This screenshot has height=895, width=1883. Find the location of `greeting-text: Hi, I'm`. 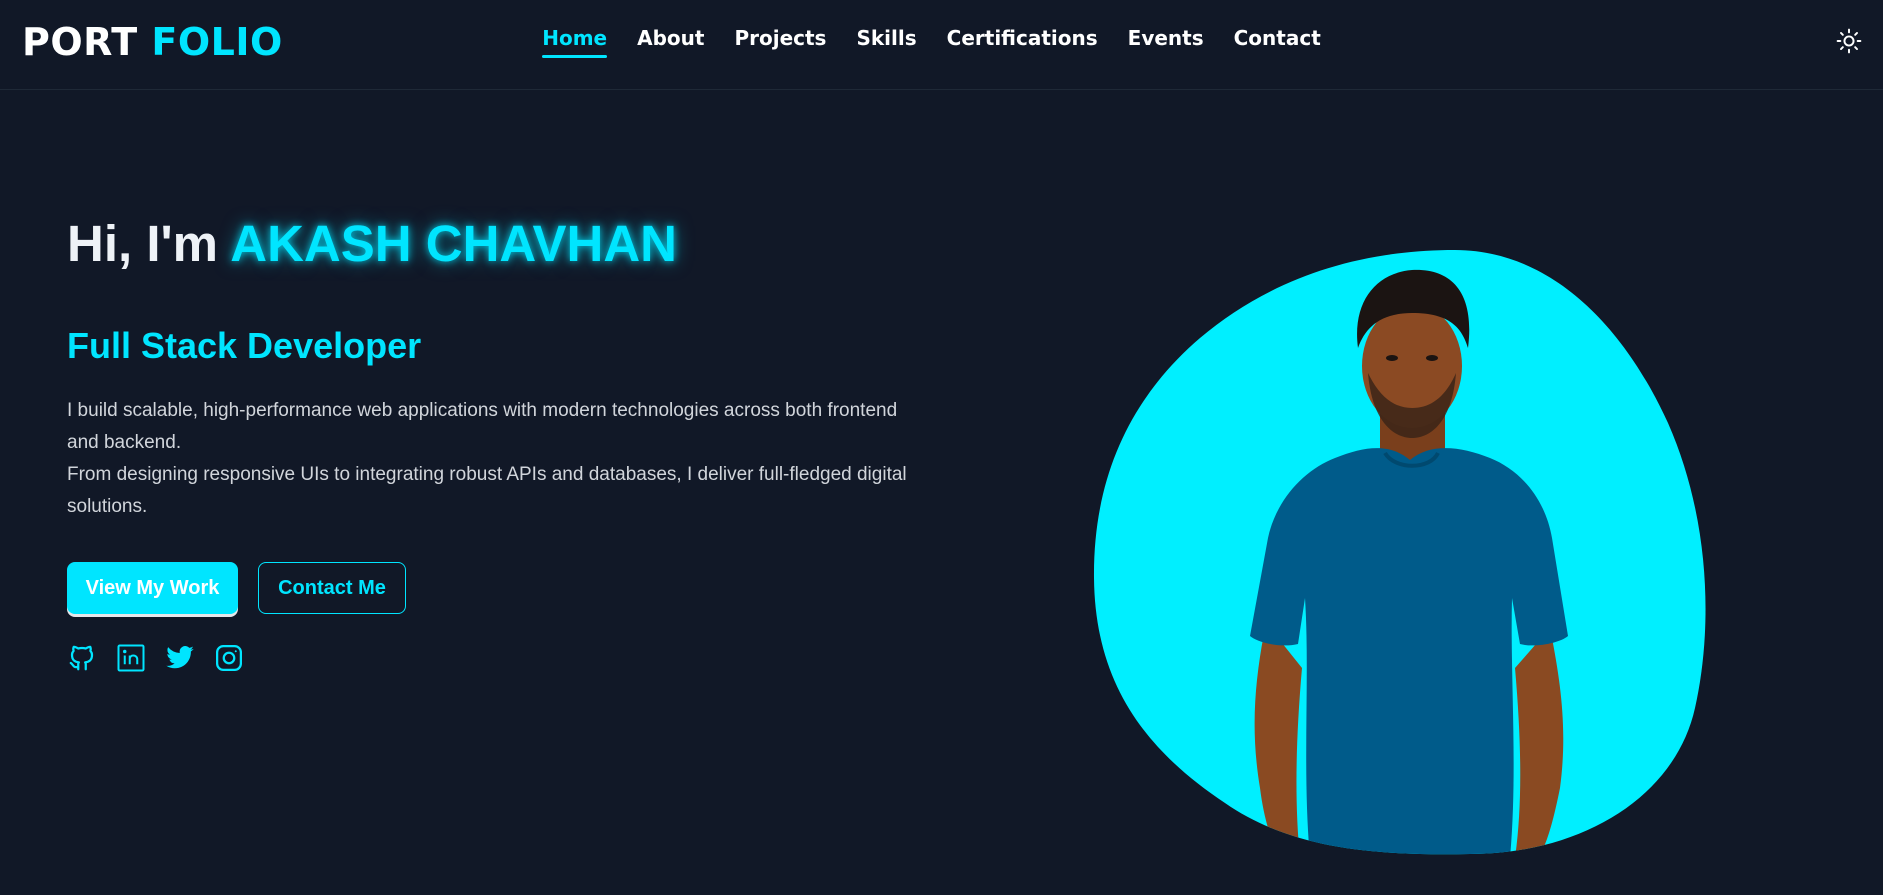

greeting-text: Hi, I'm is located at coordinates (142, 243).